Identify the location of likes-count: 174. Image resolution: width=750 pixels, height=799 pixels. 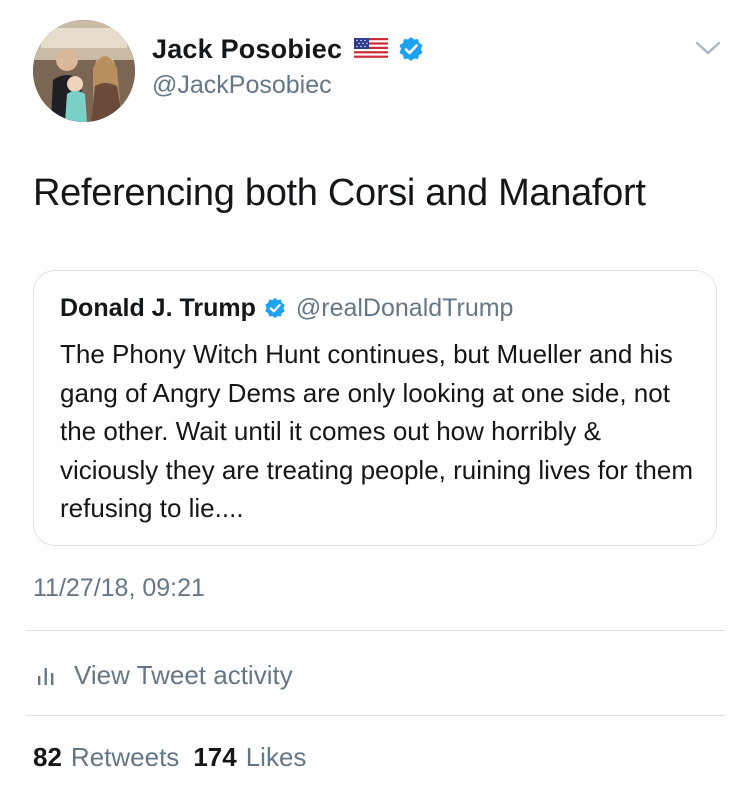
(214, 757).